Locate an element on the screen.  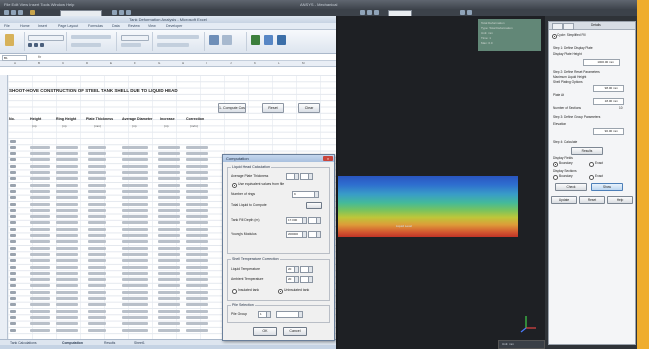
find-select-icon is located at coordinates (281, 40).